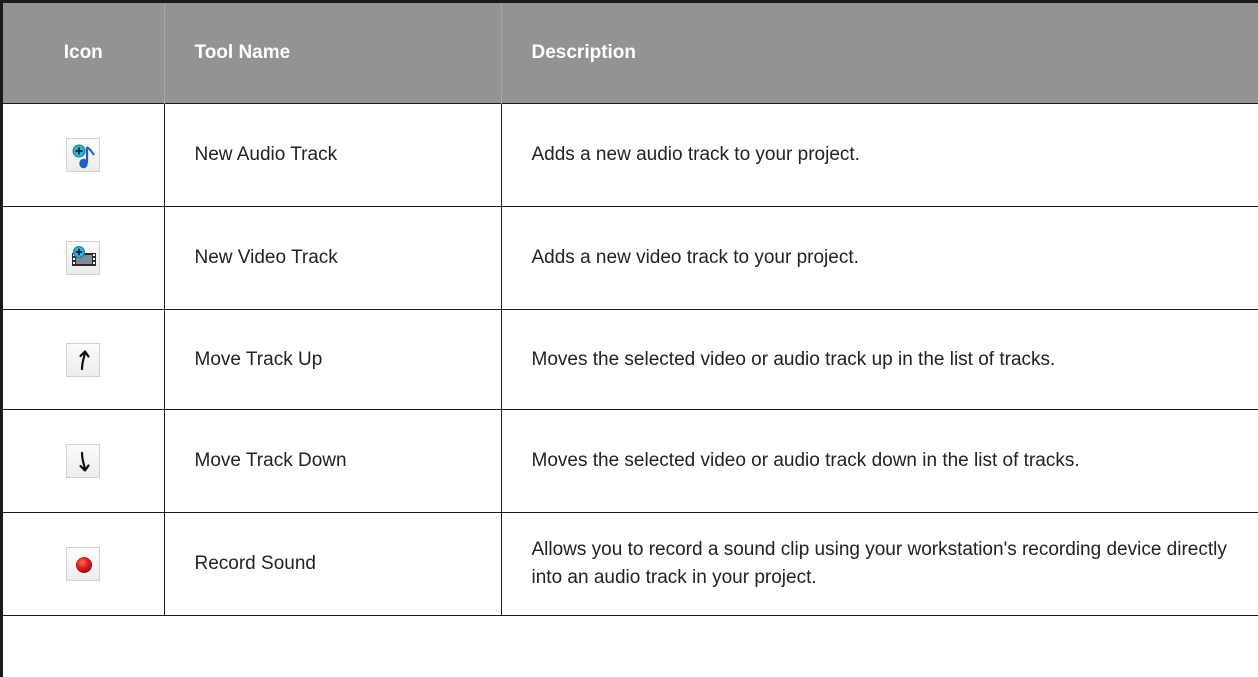 This screenshot has height=677, width=1258. Describe the element at coordinates (83, 564) in the screenshot. I see `record-sound-icon` at that location.